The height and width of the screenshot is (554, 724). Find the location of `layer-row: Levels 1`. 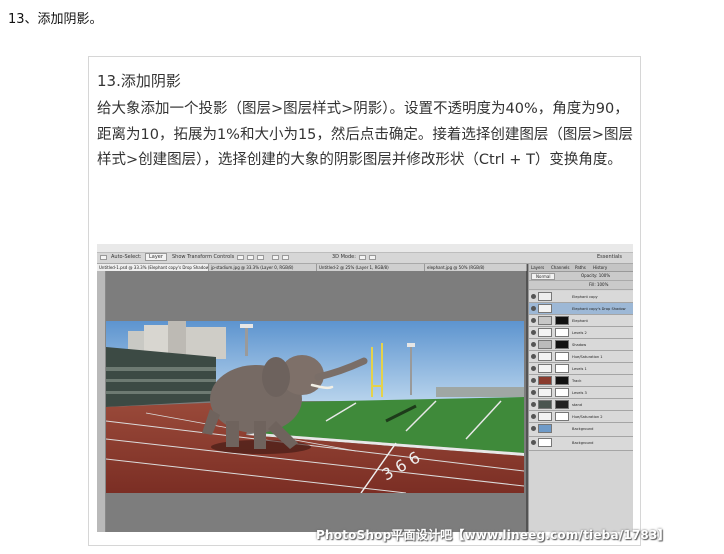

layer-row: Levels 1 is located at coordinates (581, 369).